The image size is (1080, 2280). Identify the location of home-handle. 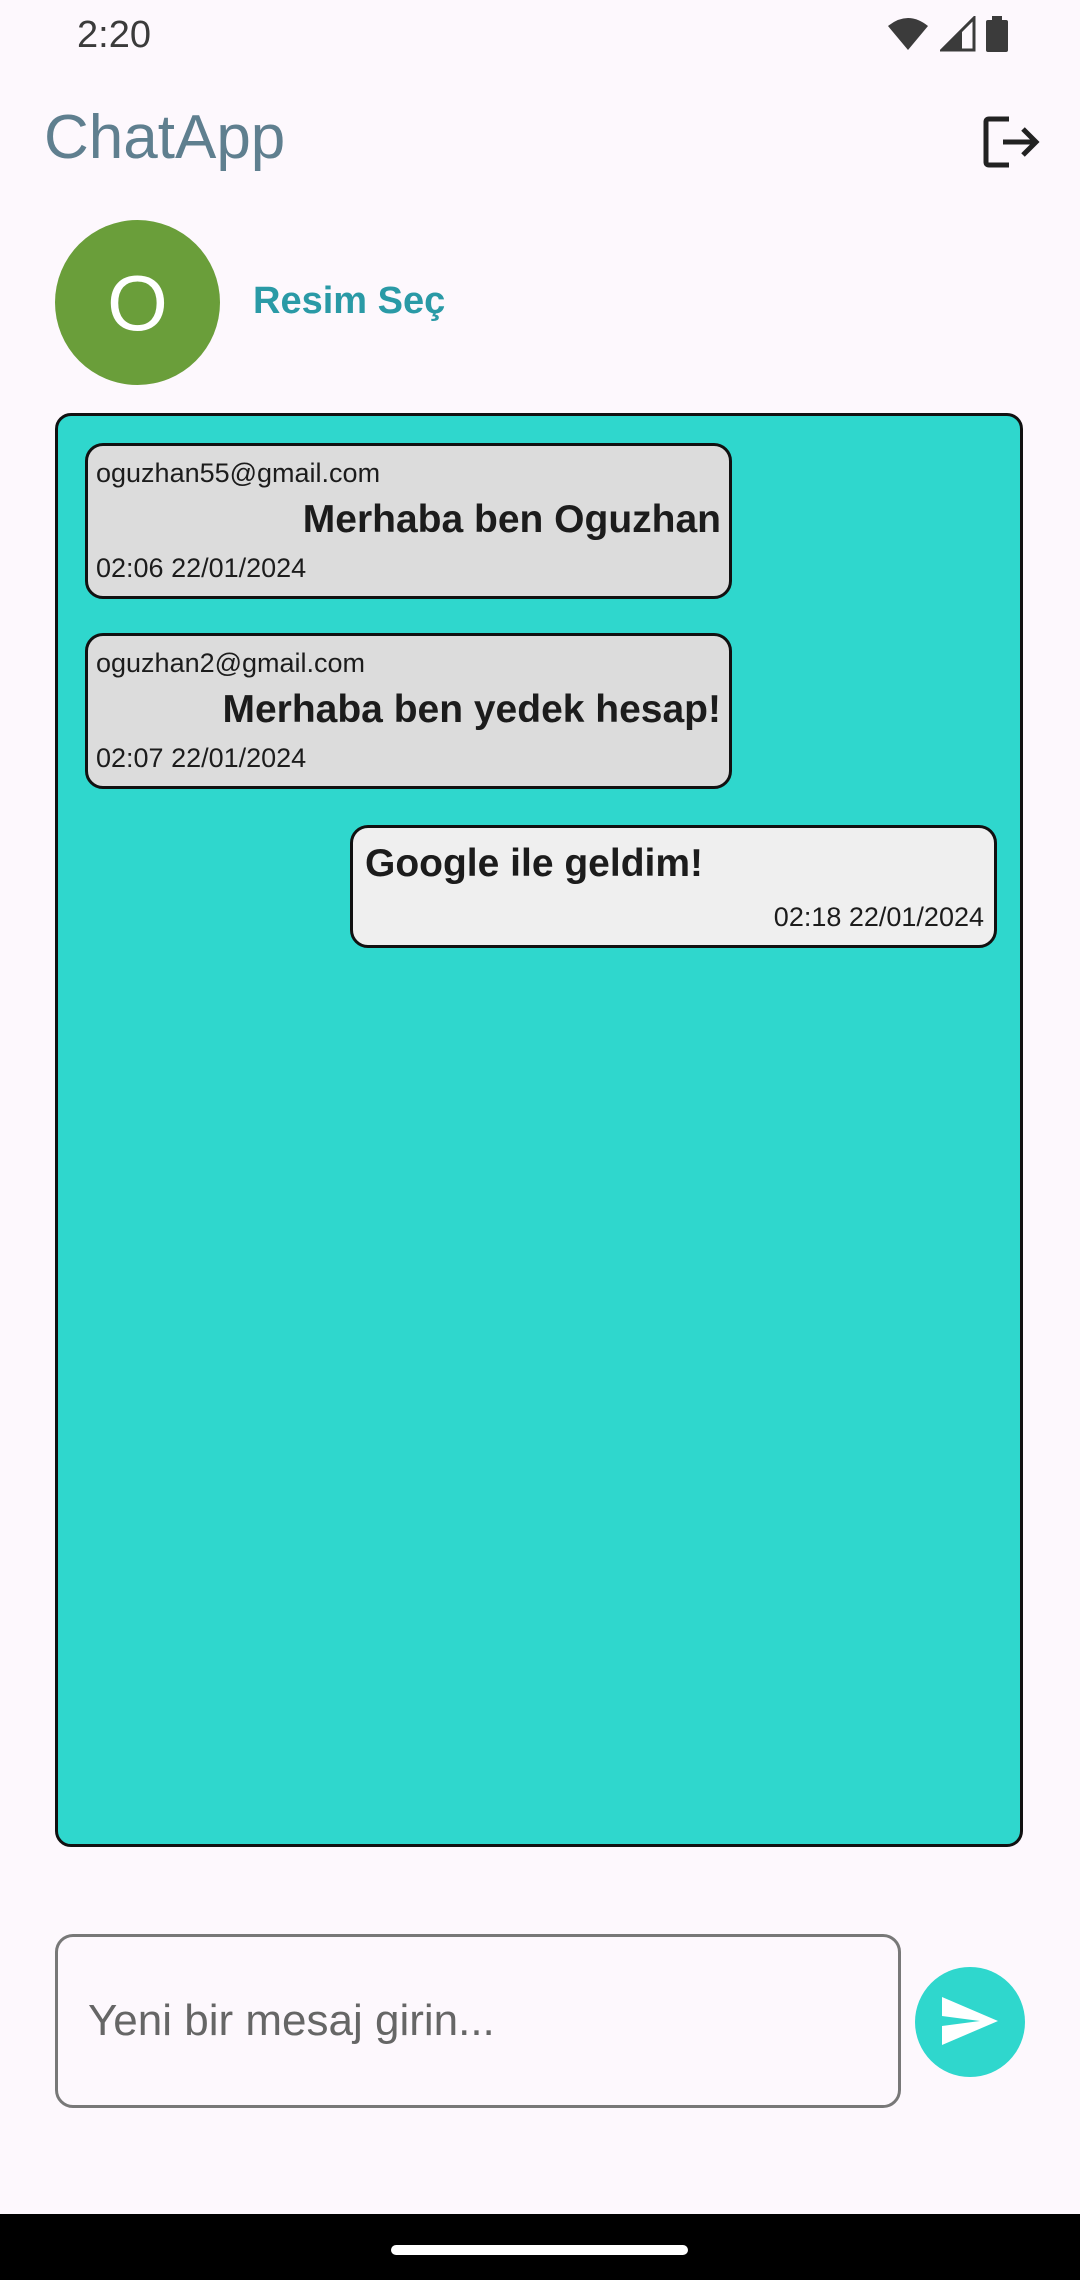
(539, 2250).